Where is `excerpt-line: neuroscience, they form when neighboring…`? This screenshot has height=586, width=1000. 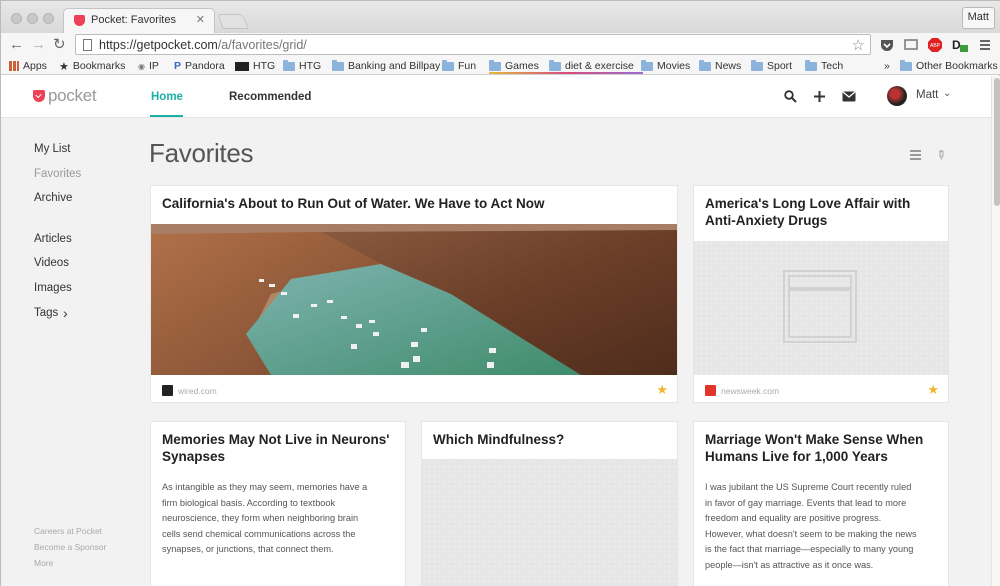 excerpt-line: neuroscience, they form when neighboring… is located at coordinates (260, 518).